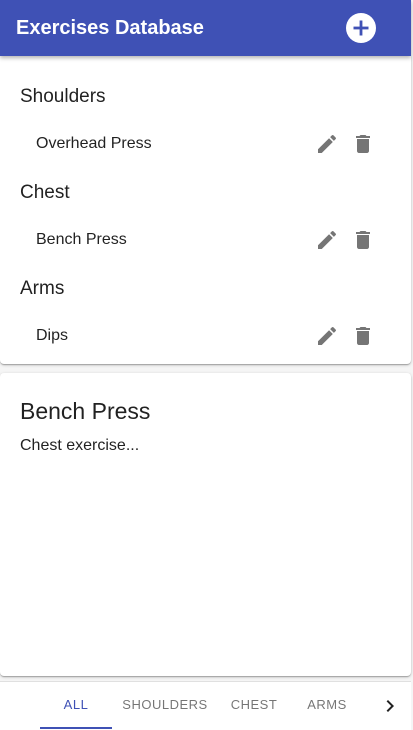 This screenshot has width=413, height=730. What do you see at coordinates (76, 706) in the screenshot?
I see `tab-all: ALL` at bounding box center [76, 706].